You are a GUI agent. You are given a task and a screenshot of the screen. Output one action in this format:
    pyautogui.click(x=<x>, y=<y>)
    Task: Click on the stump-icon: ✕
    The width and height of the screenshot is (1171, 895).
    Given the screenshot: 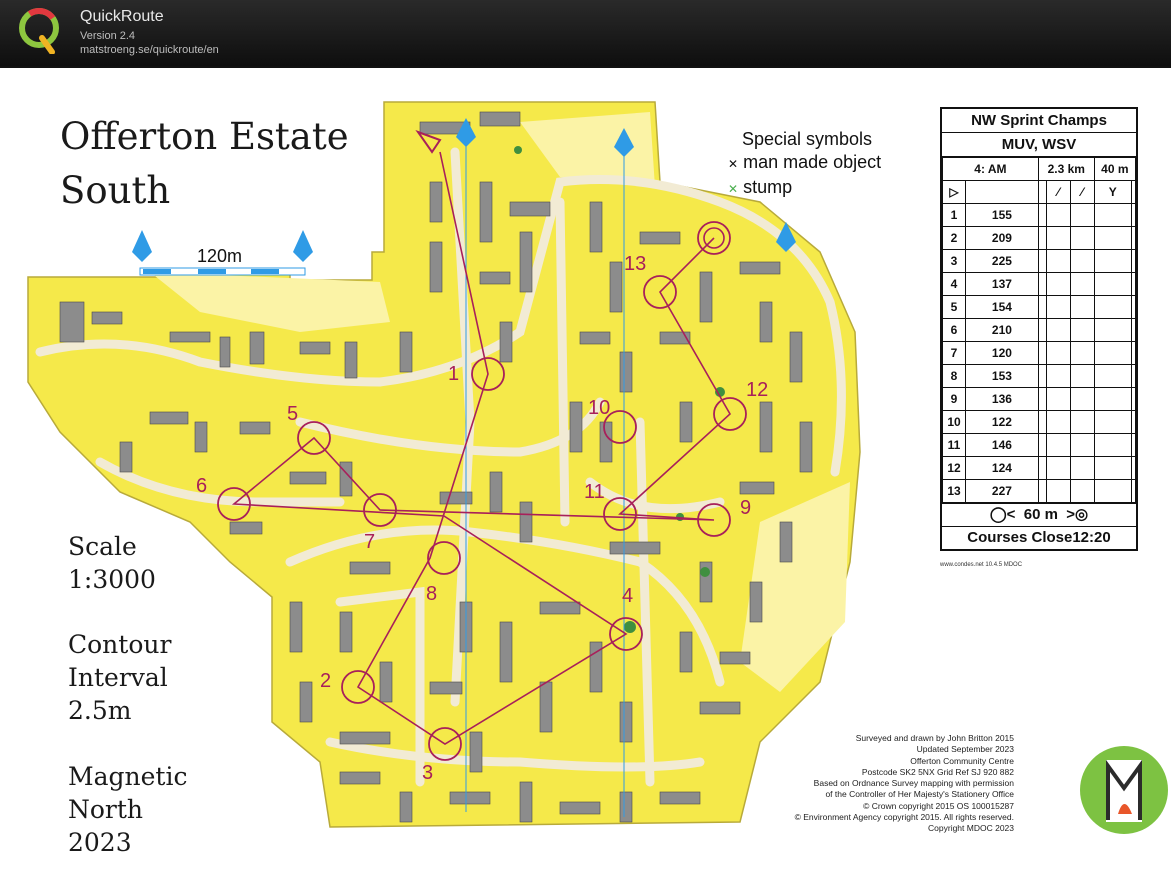 What is the action you would take?
    pyautogui.click(x=733, y=189)
    